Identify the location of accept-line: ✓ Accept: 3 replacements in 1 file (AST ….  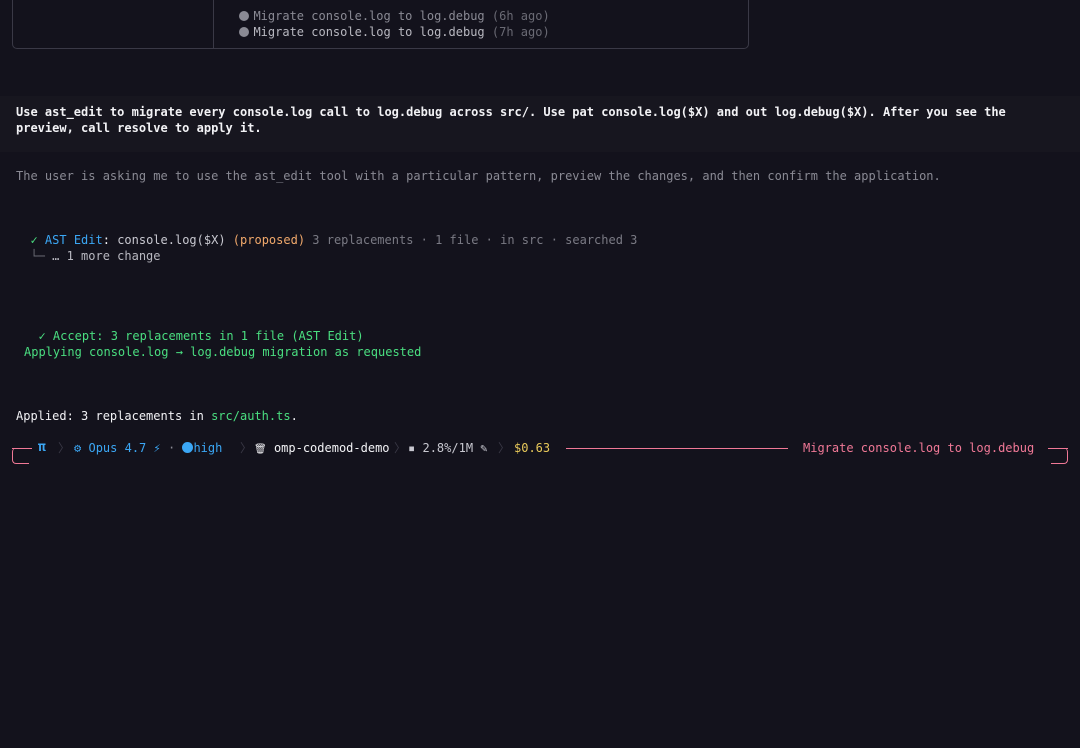
(194, 328).